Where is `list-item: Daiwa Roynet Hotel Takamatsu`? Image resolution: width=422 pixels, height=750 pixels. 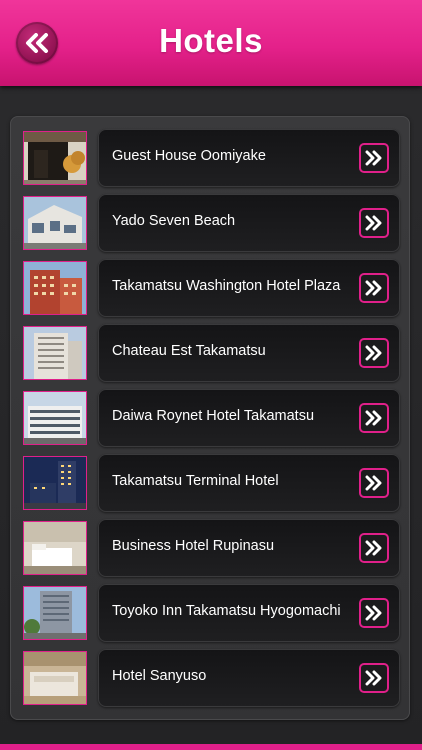 list-item: Daiwa Roynet Hotel Takamatsu is located at coordinates (211, 418).